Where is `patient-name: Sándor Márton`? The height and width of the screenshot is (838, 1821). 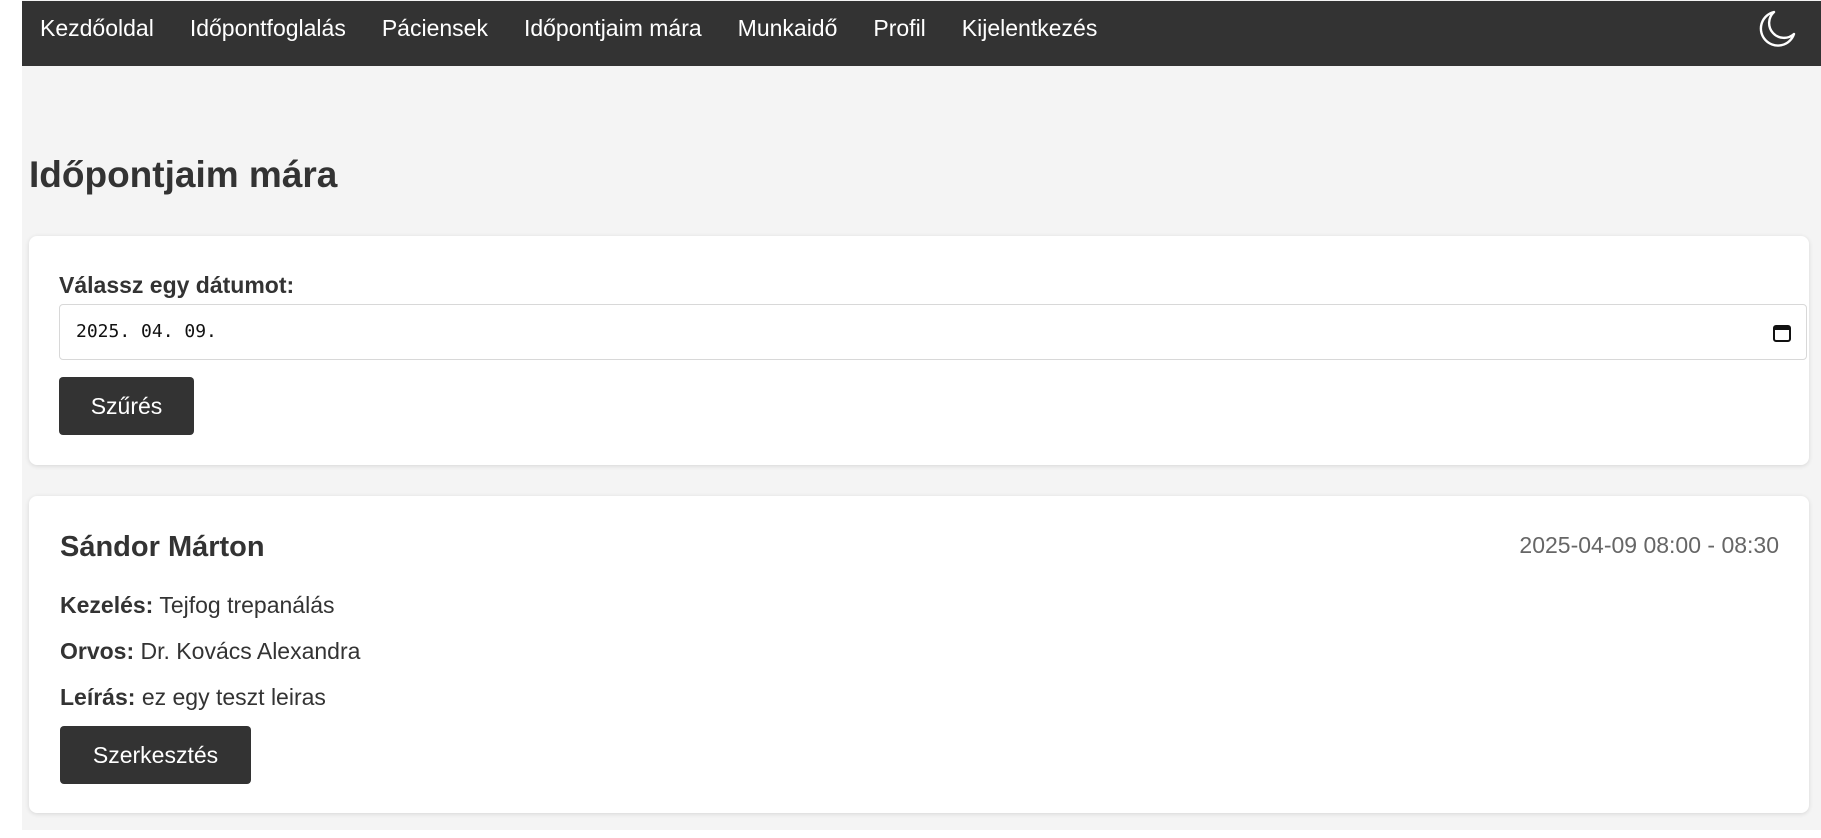
patient-name: Sándor Márton is located at coordinates (162, 547).